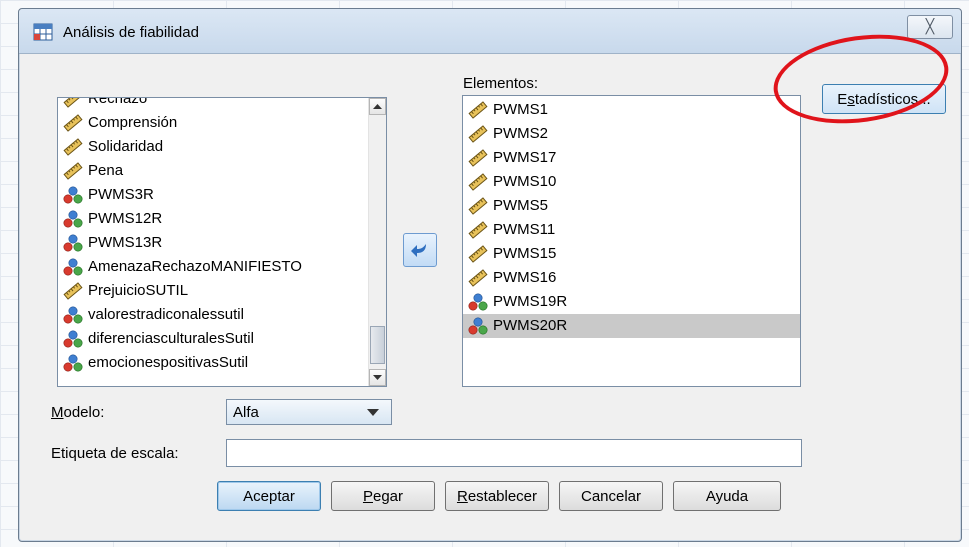  I want to click on items-list-item: PWMS19R, so click(631, 302).